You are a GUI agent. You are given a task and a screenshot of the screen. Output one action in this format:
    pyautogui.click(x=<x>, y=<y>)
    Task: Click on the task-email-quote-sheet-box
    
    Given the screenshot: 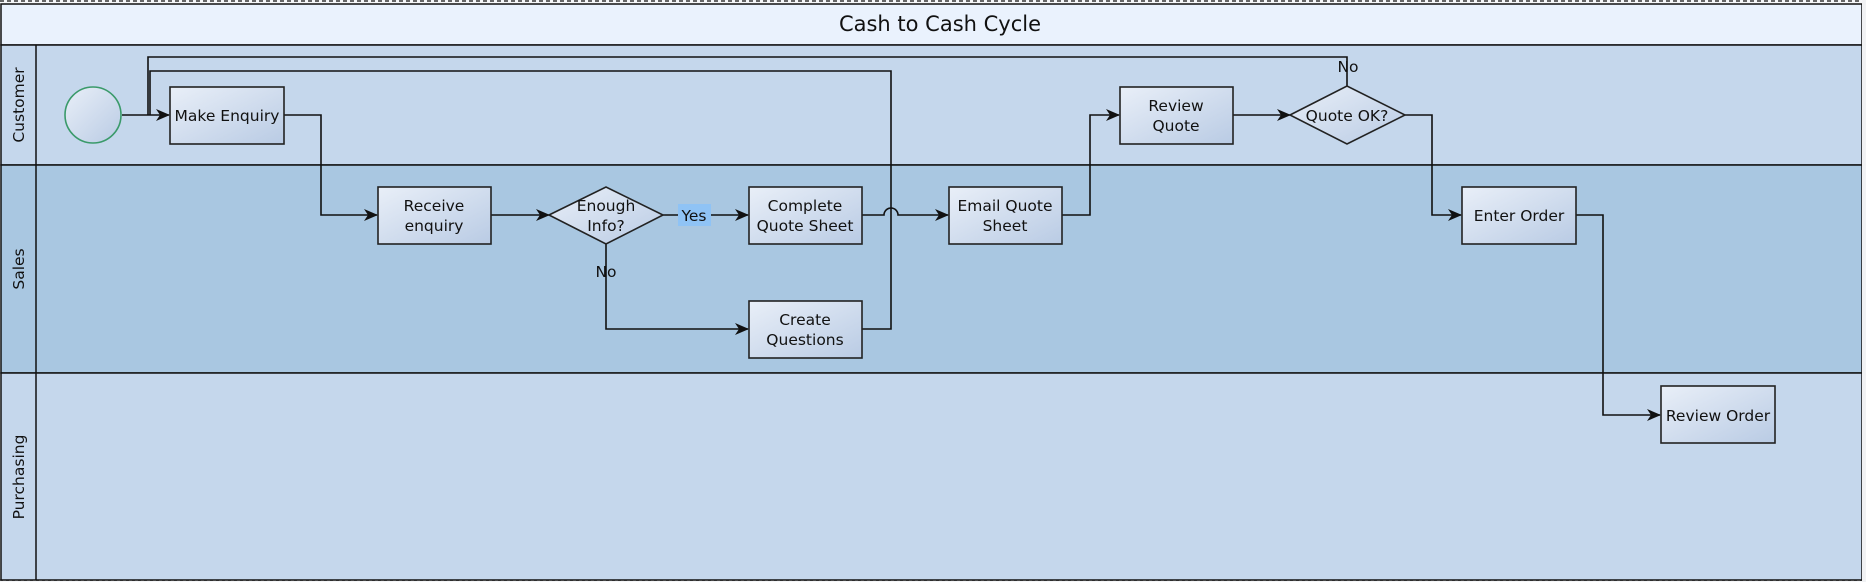 What is the action you would take?
    pyautogui.click(x=1005, y=215)
    